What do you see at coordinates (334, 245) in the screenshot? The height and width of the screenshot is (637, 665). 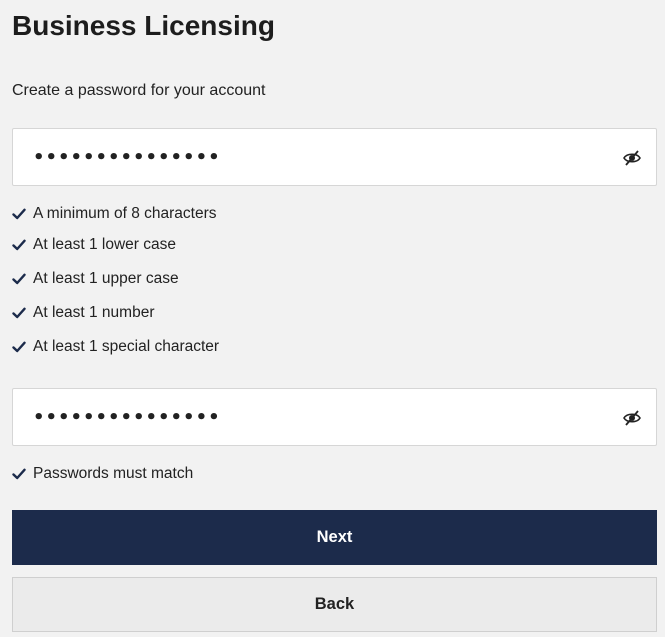 I see `requirement-item: At least 1 lower case` at bounding box center [334, 245].